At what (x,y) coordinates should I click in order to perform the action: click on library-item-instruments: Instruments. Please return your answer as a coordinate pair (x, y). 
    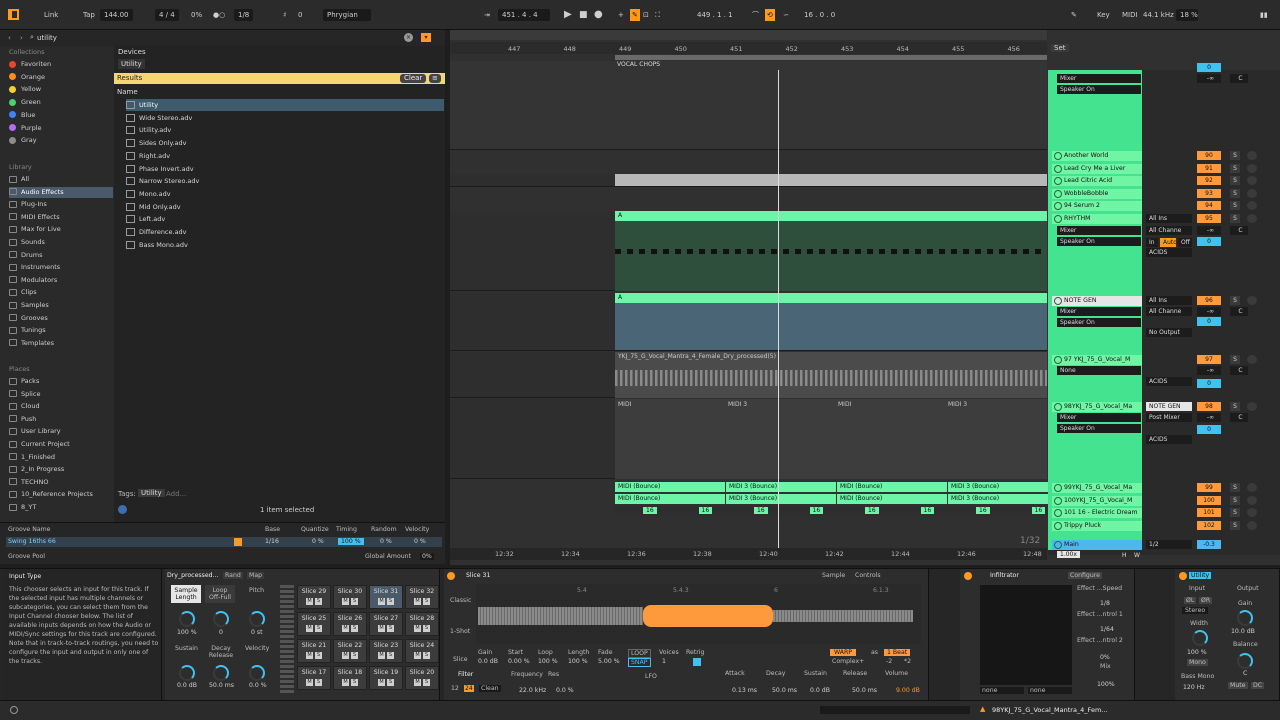
    Looking at the image, I should click on (61, 267).